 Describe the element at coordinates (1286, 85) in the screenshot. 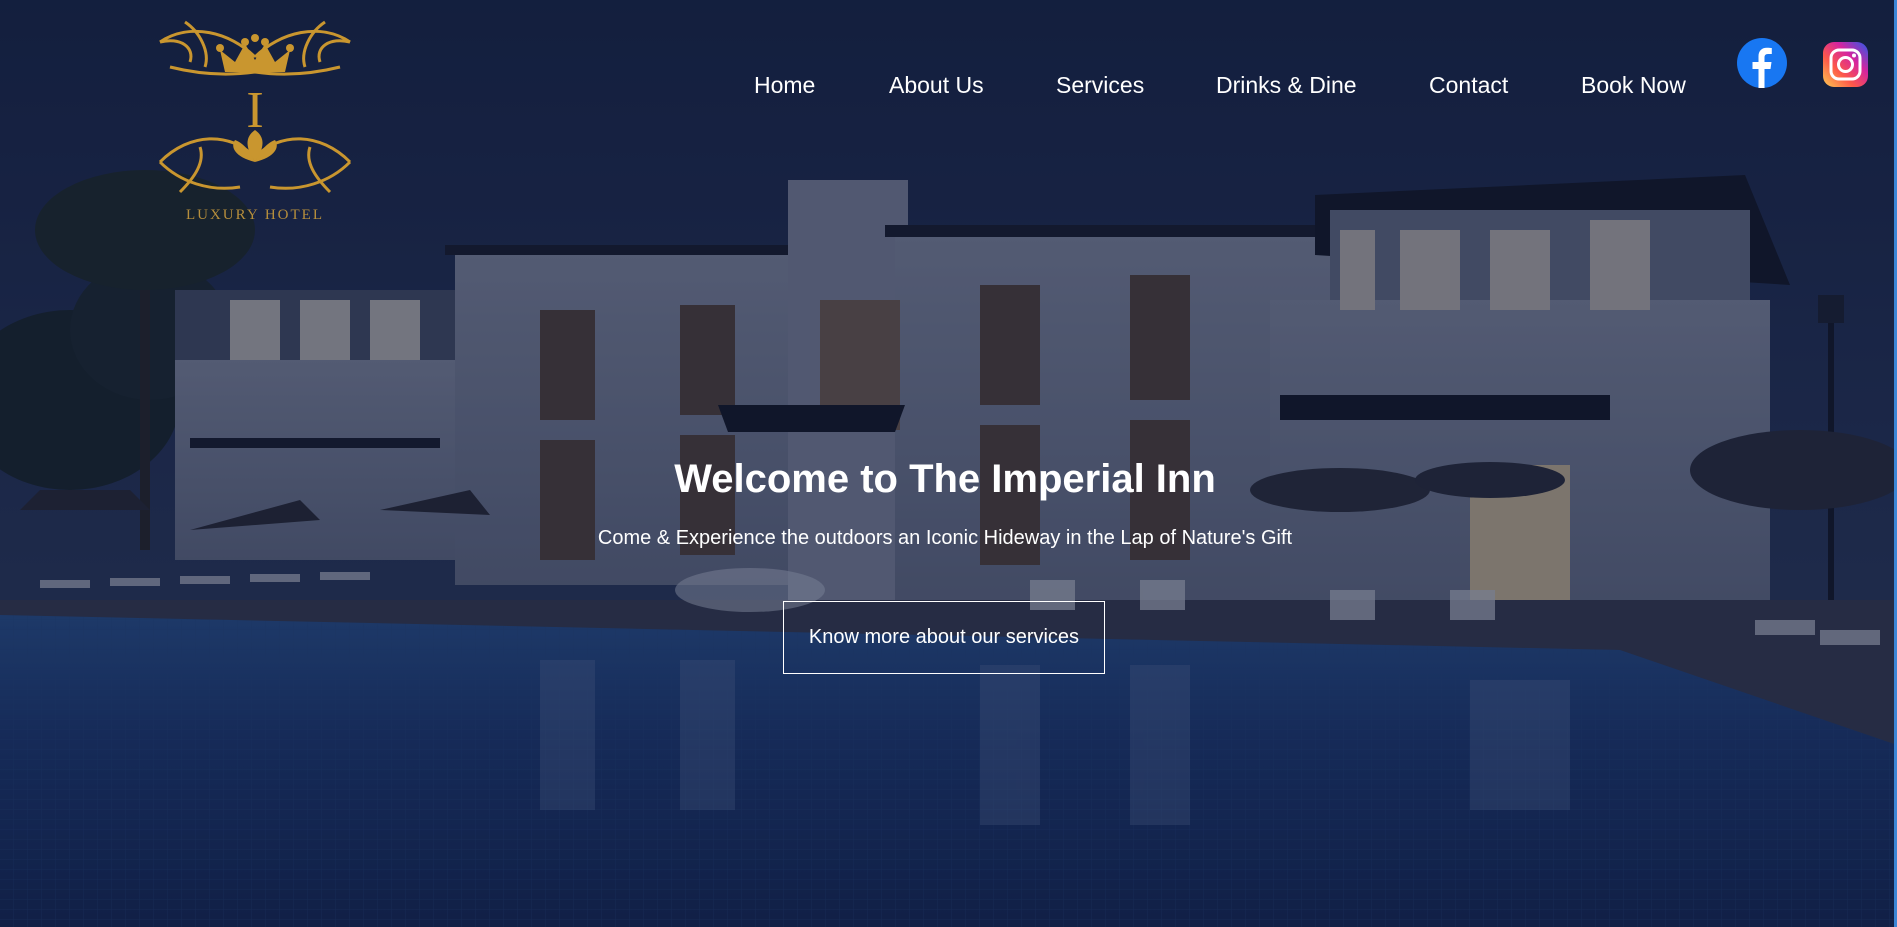

I see `nav-drinks-dine: Drinks & Dine` at that location.